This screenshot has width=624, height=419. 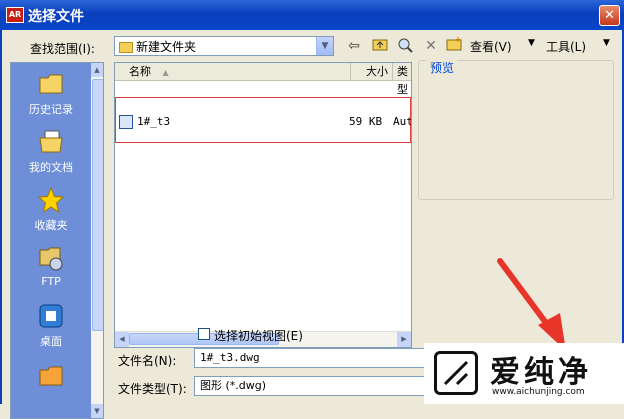 What do you see at coordinates (310, 386) in the screenshot?
I see `filetype-dropdown: 图形 (*.dwg)` at bounding box center [310, 386].